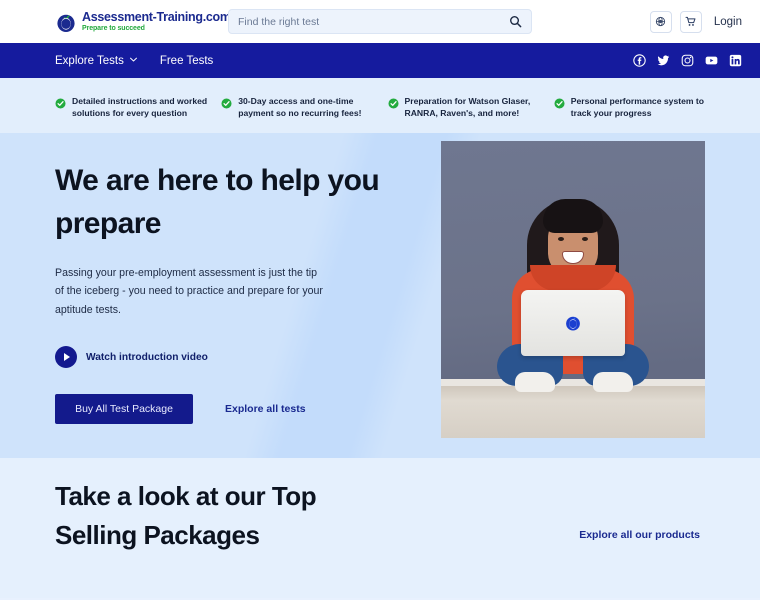 The height and width of the screenshot is (600, 760). Describe the element at coordinates (711, 60) in the screenshot. I see `youtube-icon` at that location.